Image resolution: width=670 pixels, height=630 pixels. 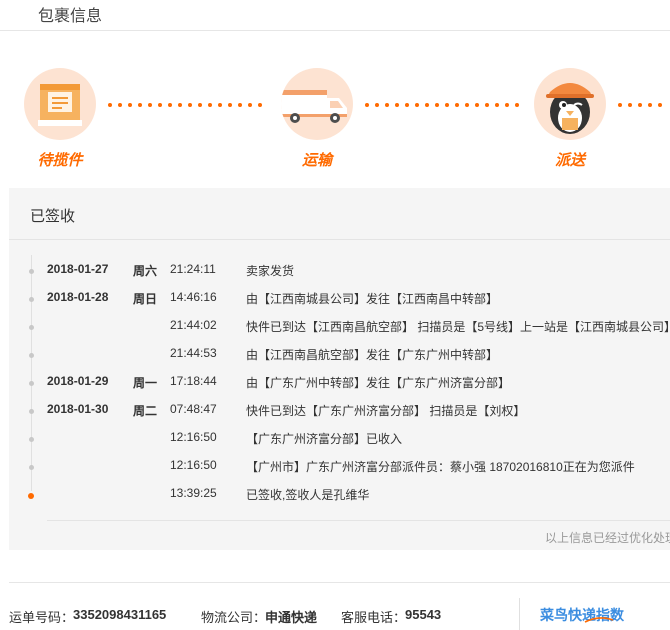 What do you see at coordinates (193, 409) in the screenshot?
I see `event-time: 07:48:47` at bounding box center [193, 409].